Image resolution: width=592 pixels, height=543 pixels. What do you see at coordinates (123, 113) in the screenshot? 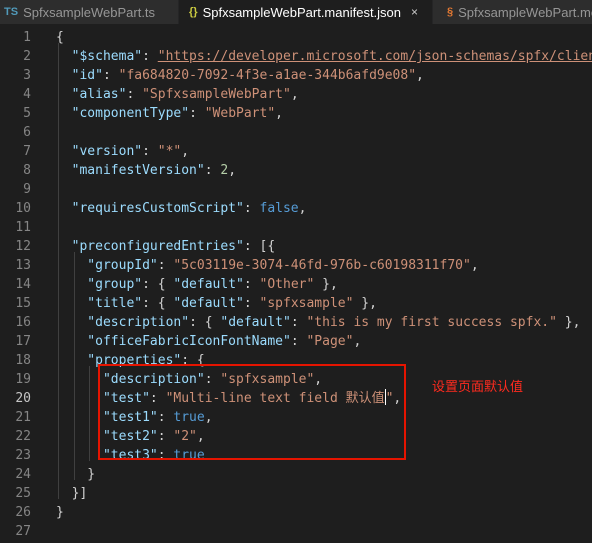
I see `token: "componentType"` at bounding box center [123, 113].